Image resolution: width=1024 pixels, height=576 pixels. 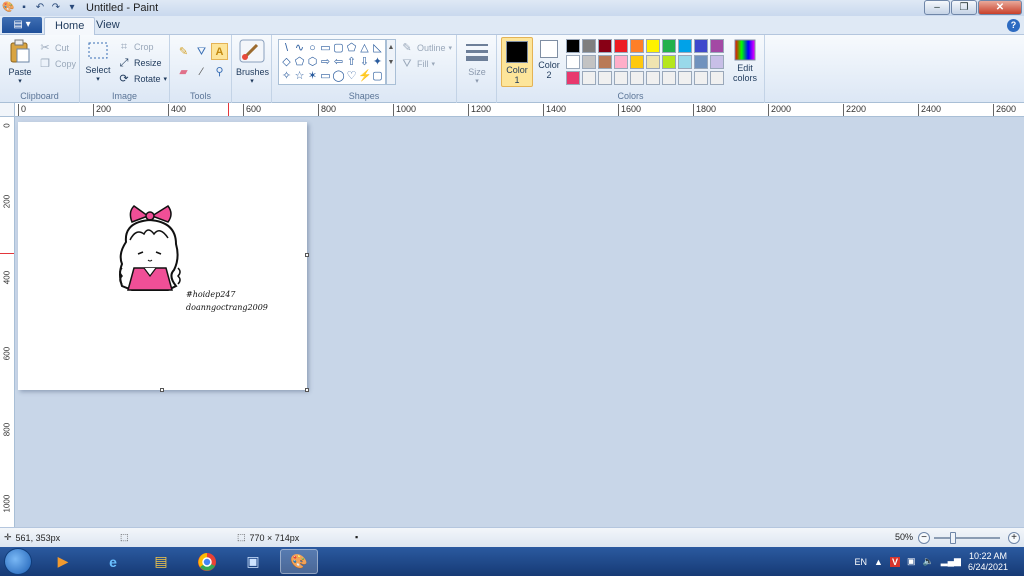 What do you see at coordinates (53, 48) in the screenshot?
I see `cut-button: ✂ Cut` at bounding box center [53, 48].